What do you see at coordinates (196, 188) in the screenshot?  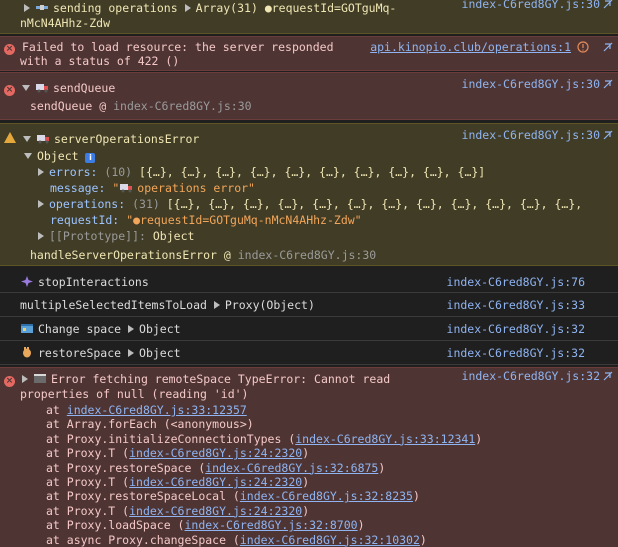 I see `property-value: operations error"` at bounding box center [196, 188].